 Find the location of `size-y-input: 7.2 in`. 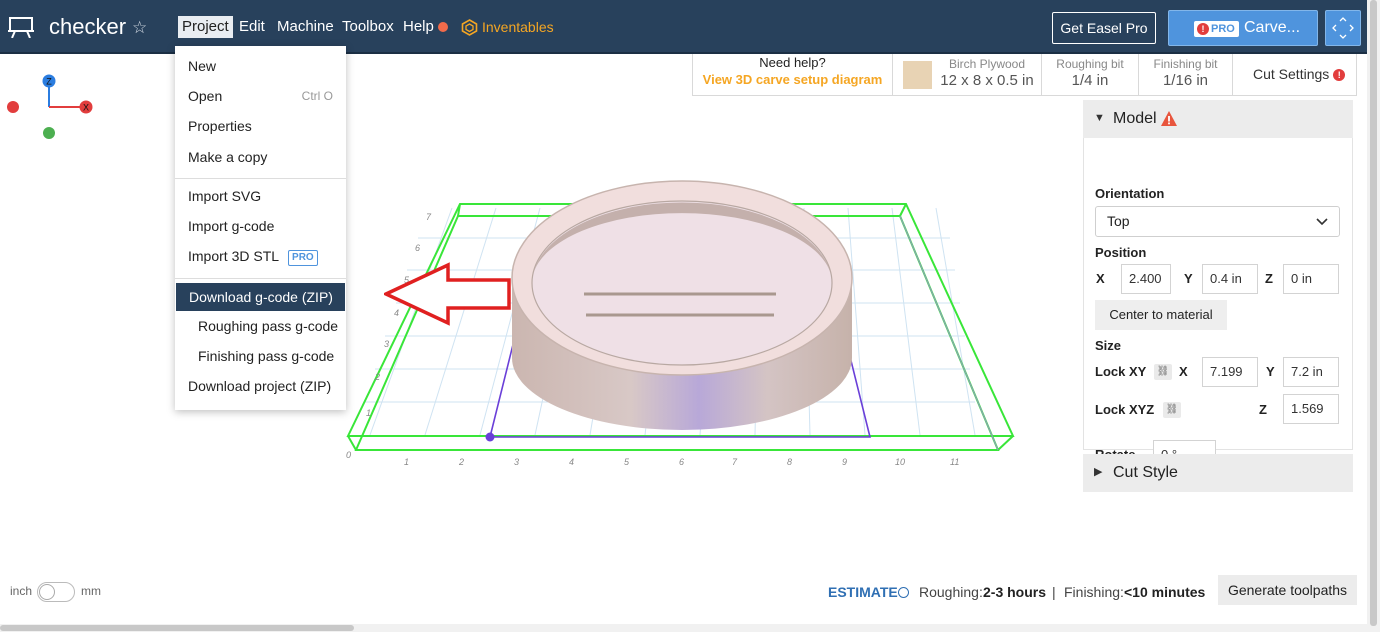

size-y-input: 7.2 in is located at coordinates (1311, 372).